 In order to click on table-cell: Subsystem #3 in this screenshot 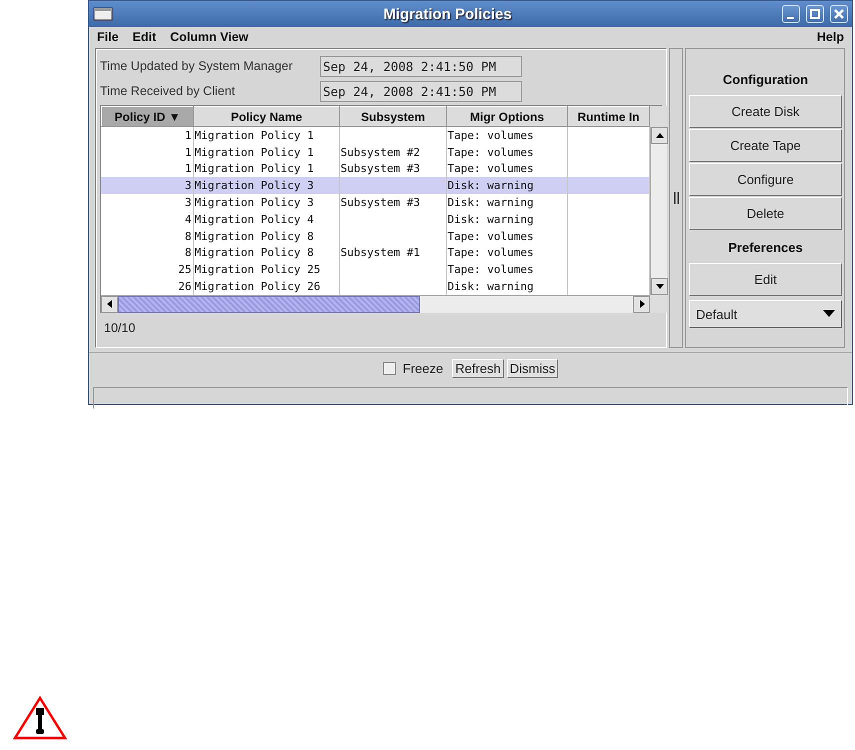, I will do `click(392, 202)`.